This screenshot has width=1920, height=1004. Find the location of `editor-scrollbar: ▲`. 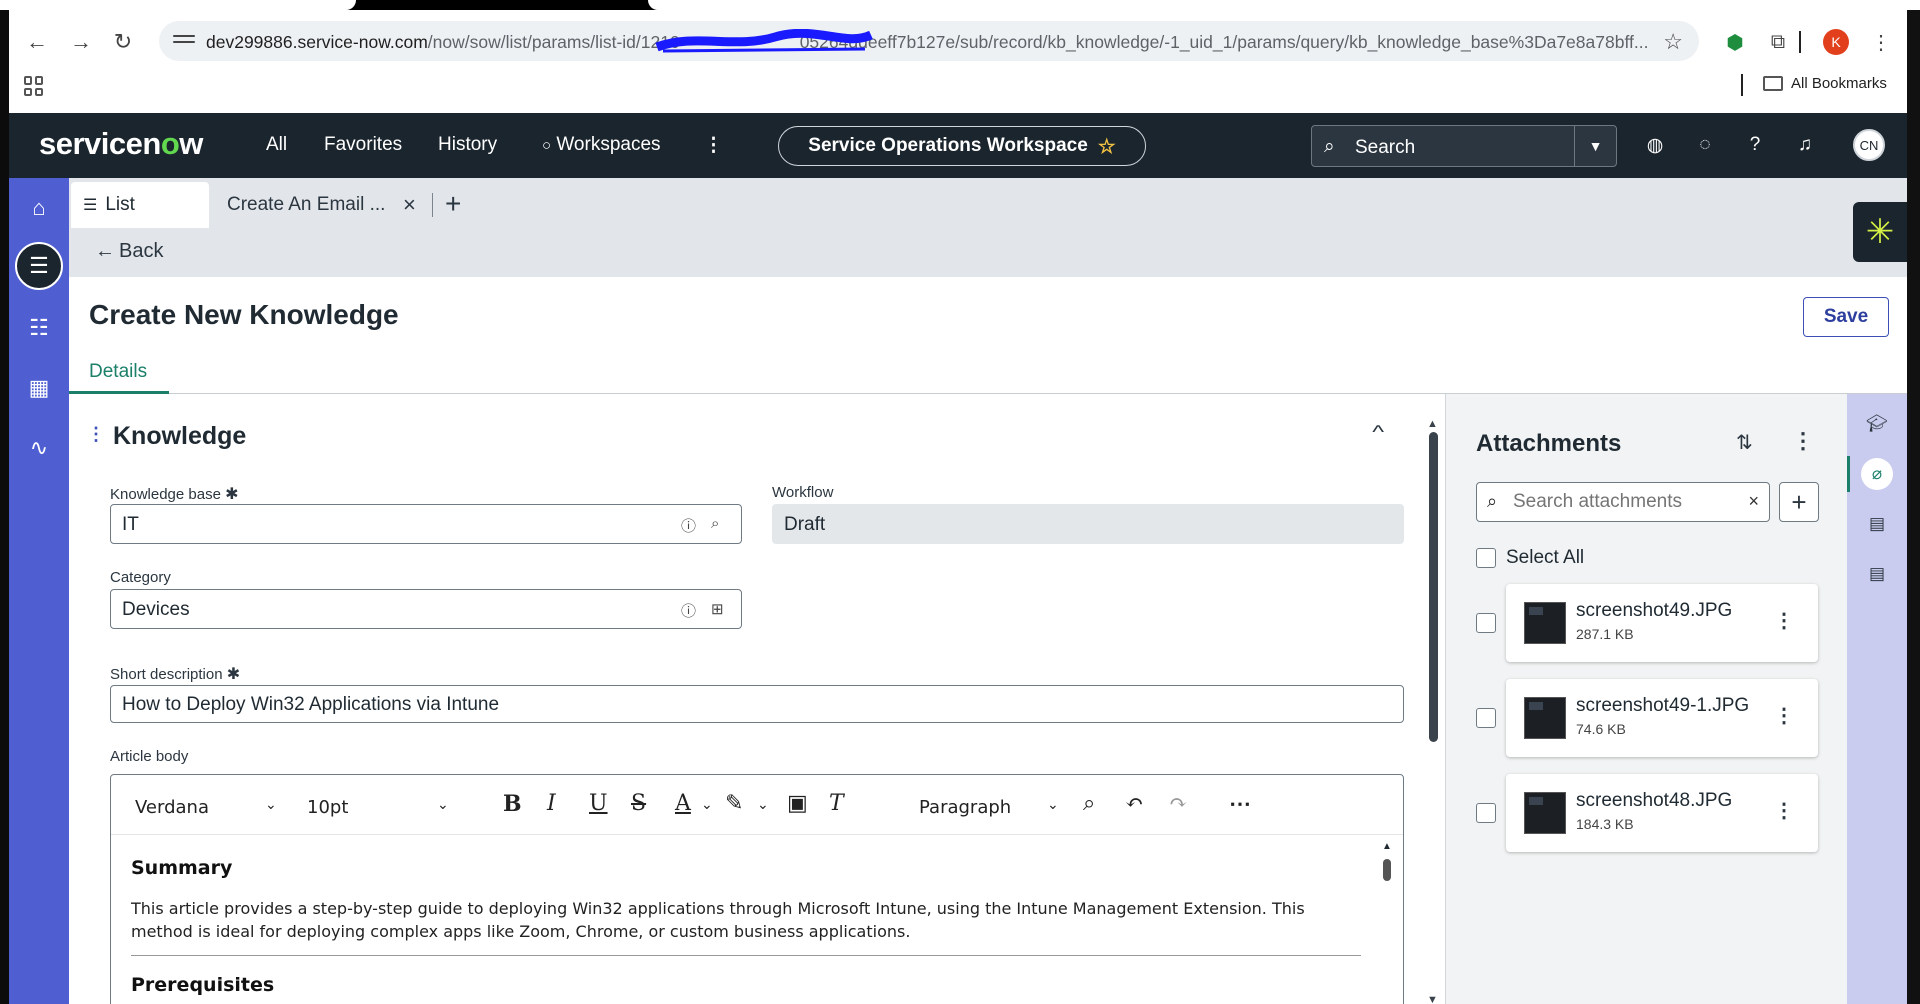

editor-scrollbar: ▲ is located at coordinates (1387, 922).